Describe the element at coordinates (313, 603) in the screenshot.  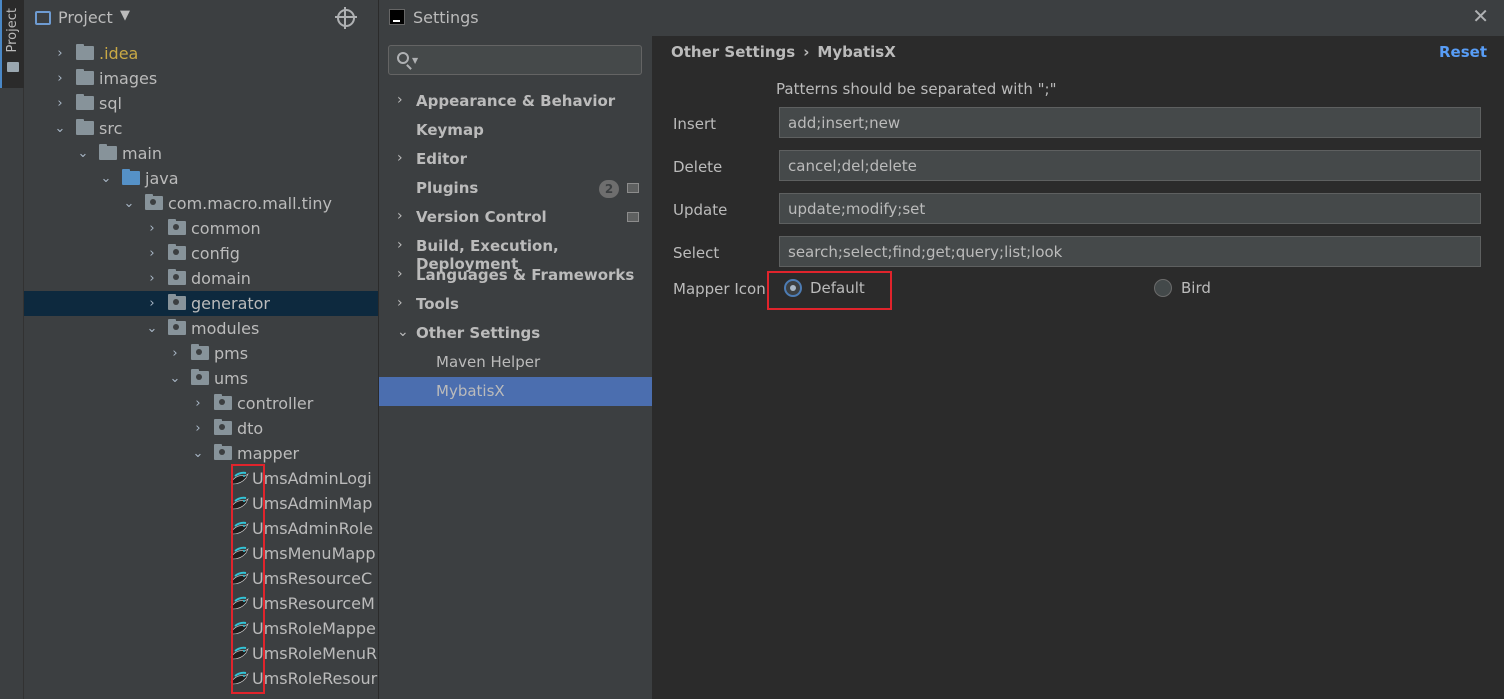
I see `tree-item-label: UmsResourceM` at that location.